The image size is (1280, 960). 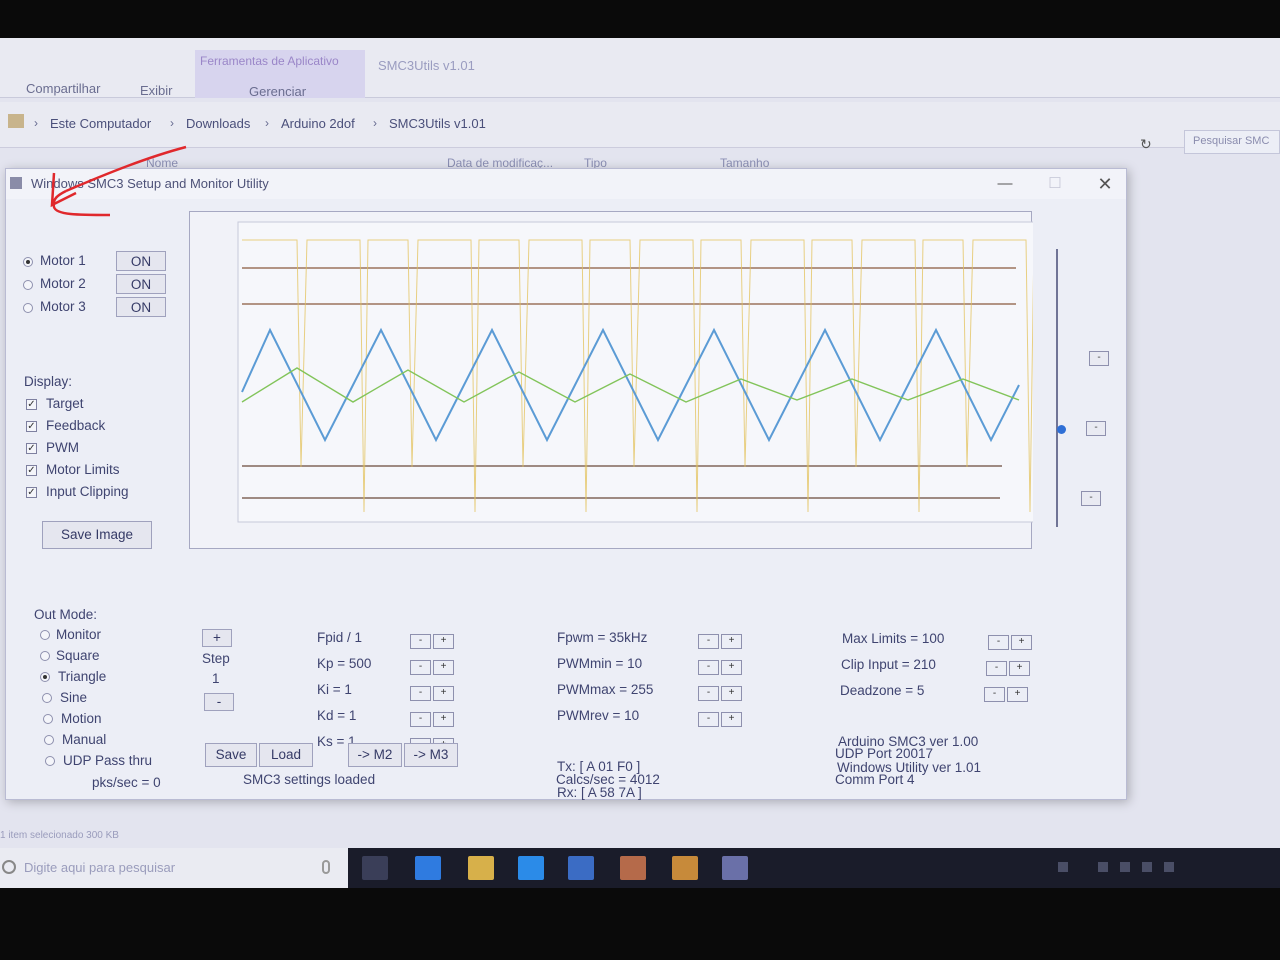 I want to click on motor1-radio, so click(x=28, y=262).